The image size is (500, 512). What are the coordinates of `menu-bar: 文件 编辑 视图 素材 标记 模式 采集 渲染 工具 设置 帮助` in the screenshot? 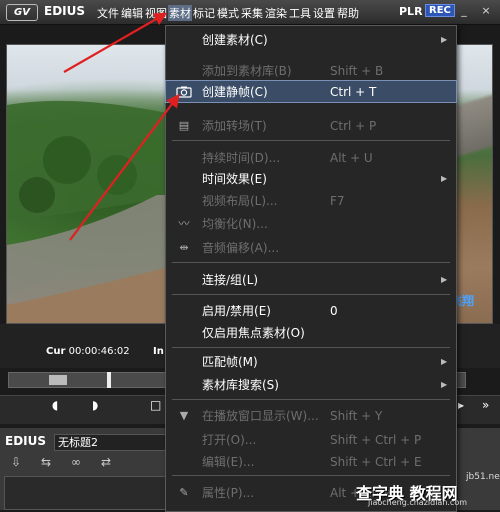 It's located at (228, 13).